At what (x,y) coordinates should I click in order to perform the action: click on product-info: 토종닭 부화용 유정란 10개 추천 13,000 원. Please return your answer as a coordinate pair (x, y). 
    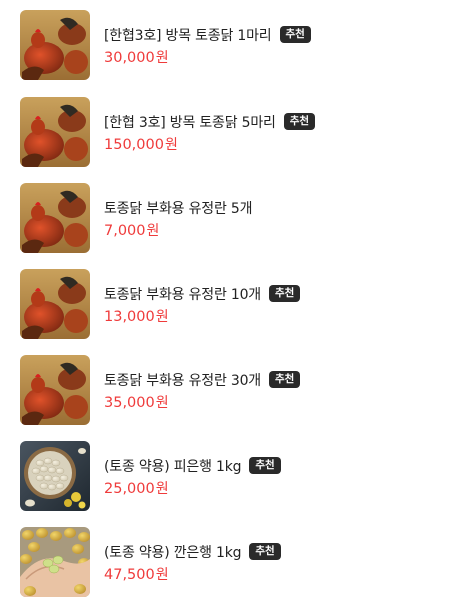
    Looking at the image, I should click on (202, 304).